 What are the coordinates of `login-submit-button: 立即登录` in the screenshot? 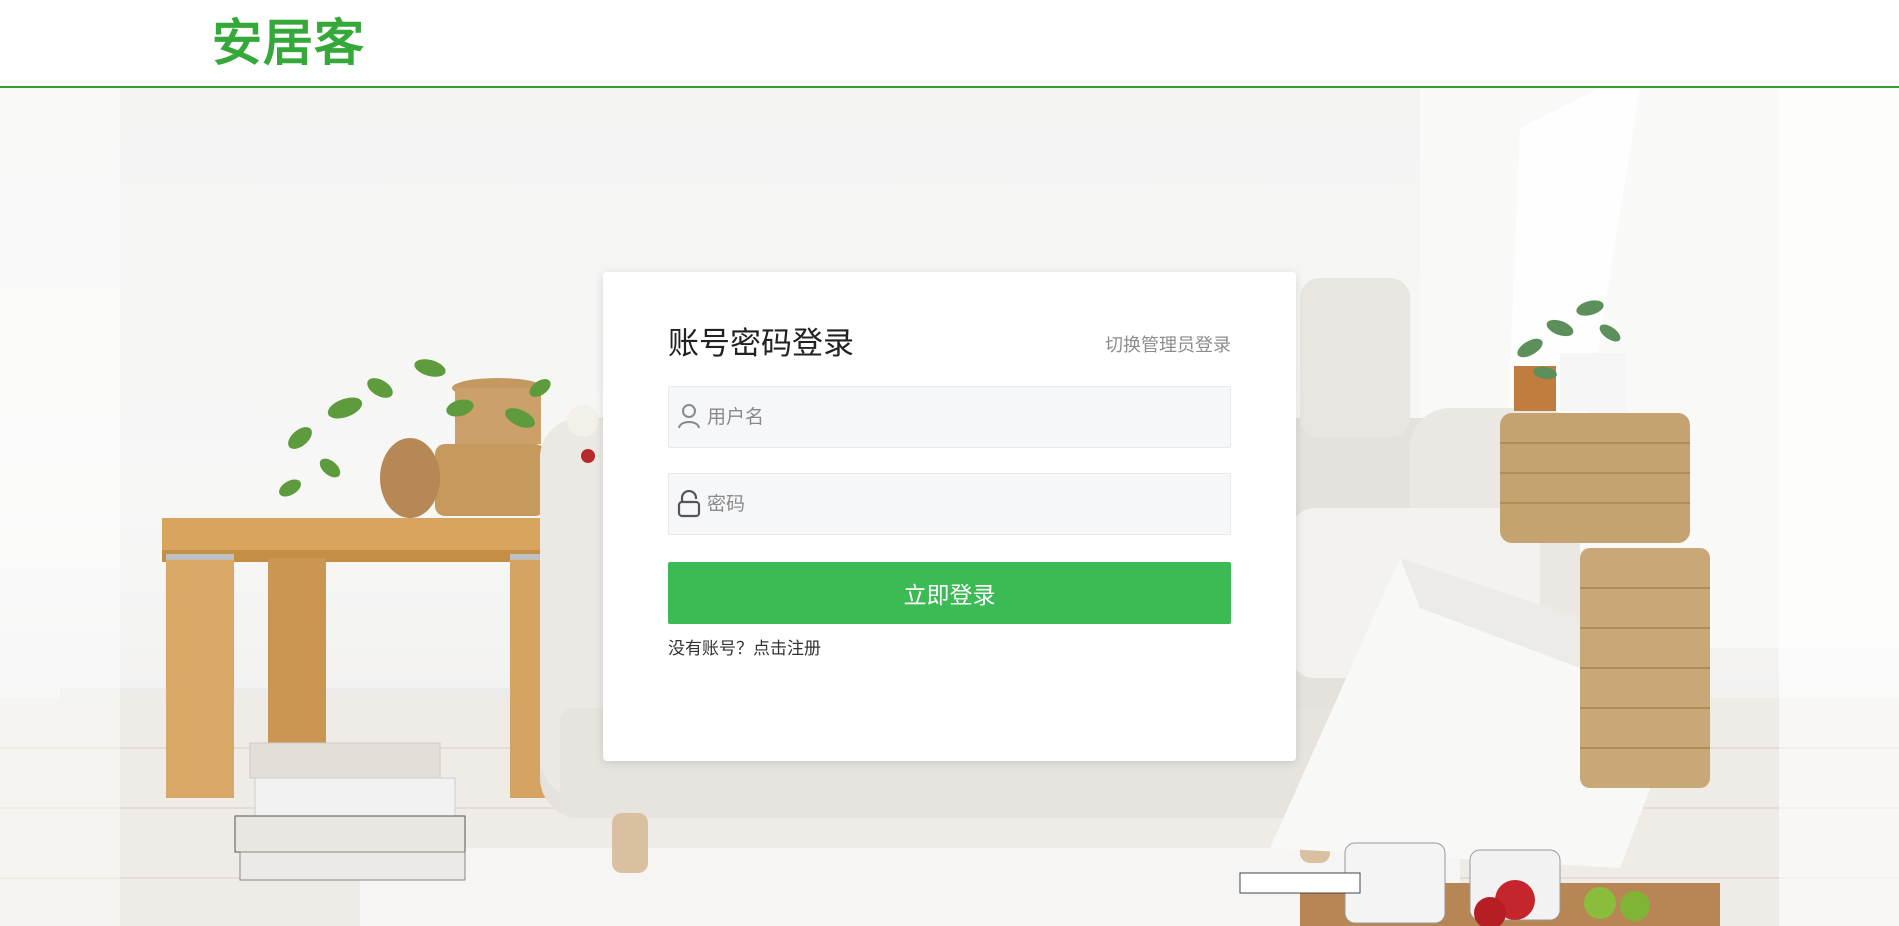 It's located at (949, 593).